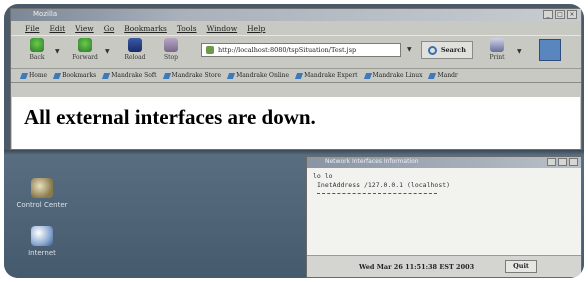 This screenshot has width=588, height=282. I want to click on menu-file: File, so click(32, 28).